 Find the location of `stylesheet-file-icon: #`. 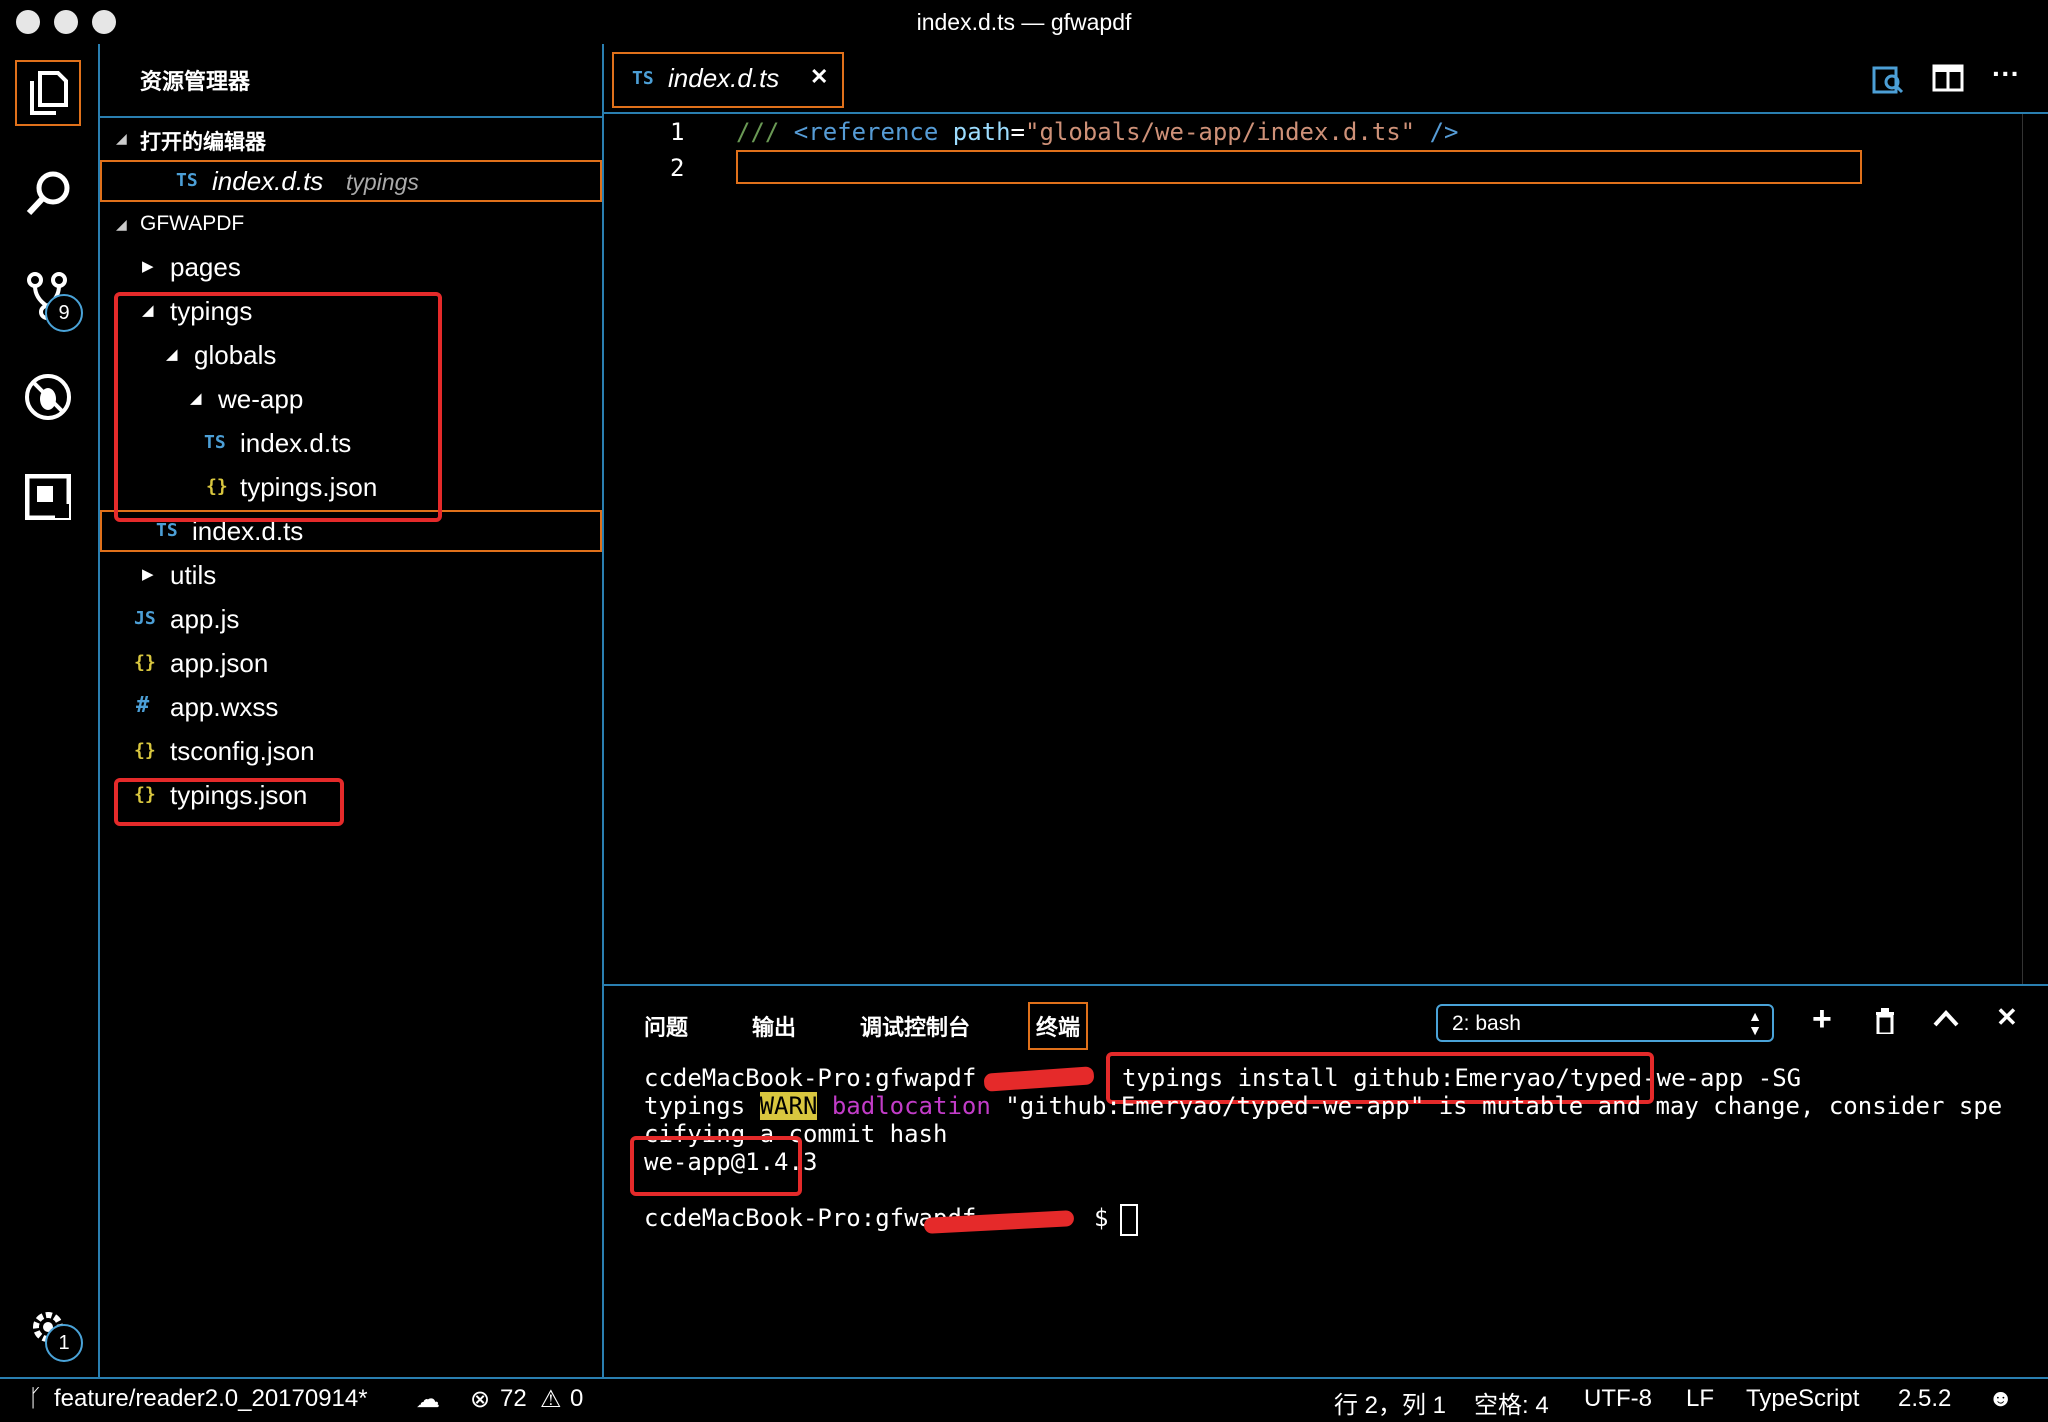

stylesheet-file-icon: # is located at coordinates (143, 705).